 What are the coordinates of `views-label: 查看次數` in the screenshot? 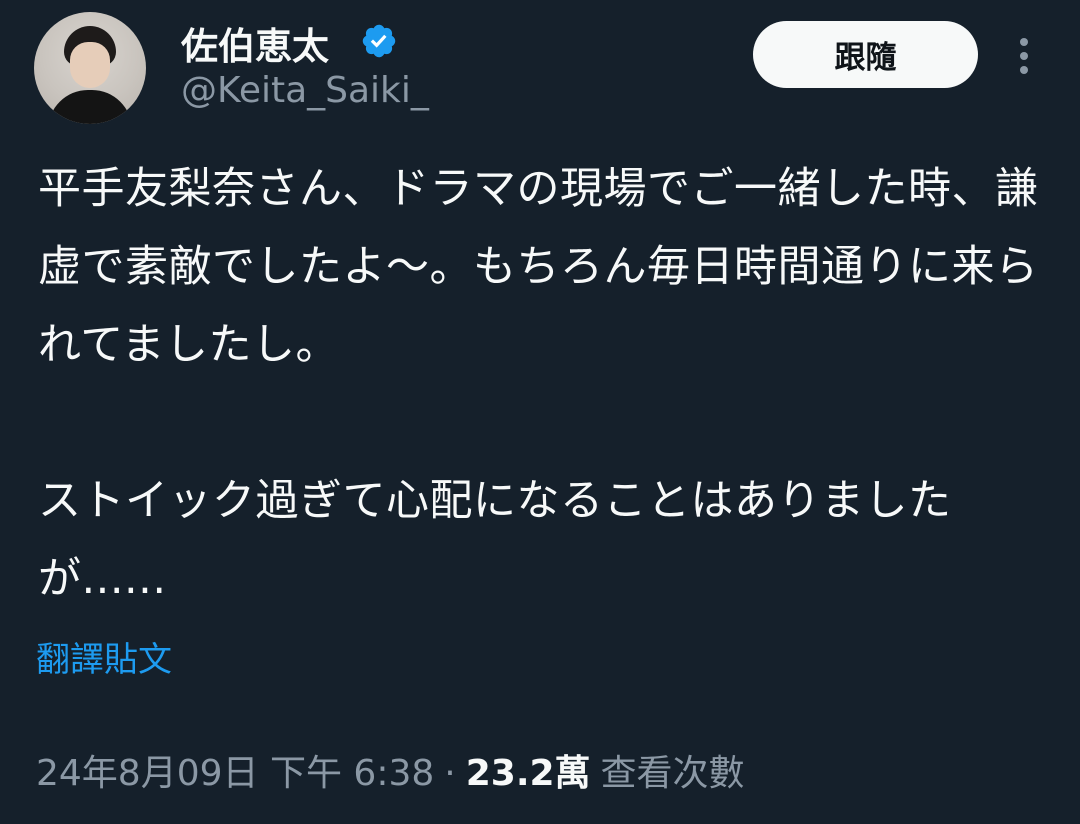 It's located at (673, 770).